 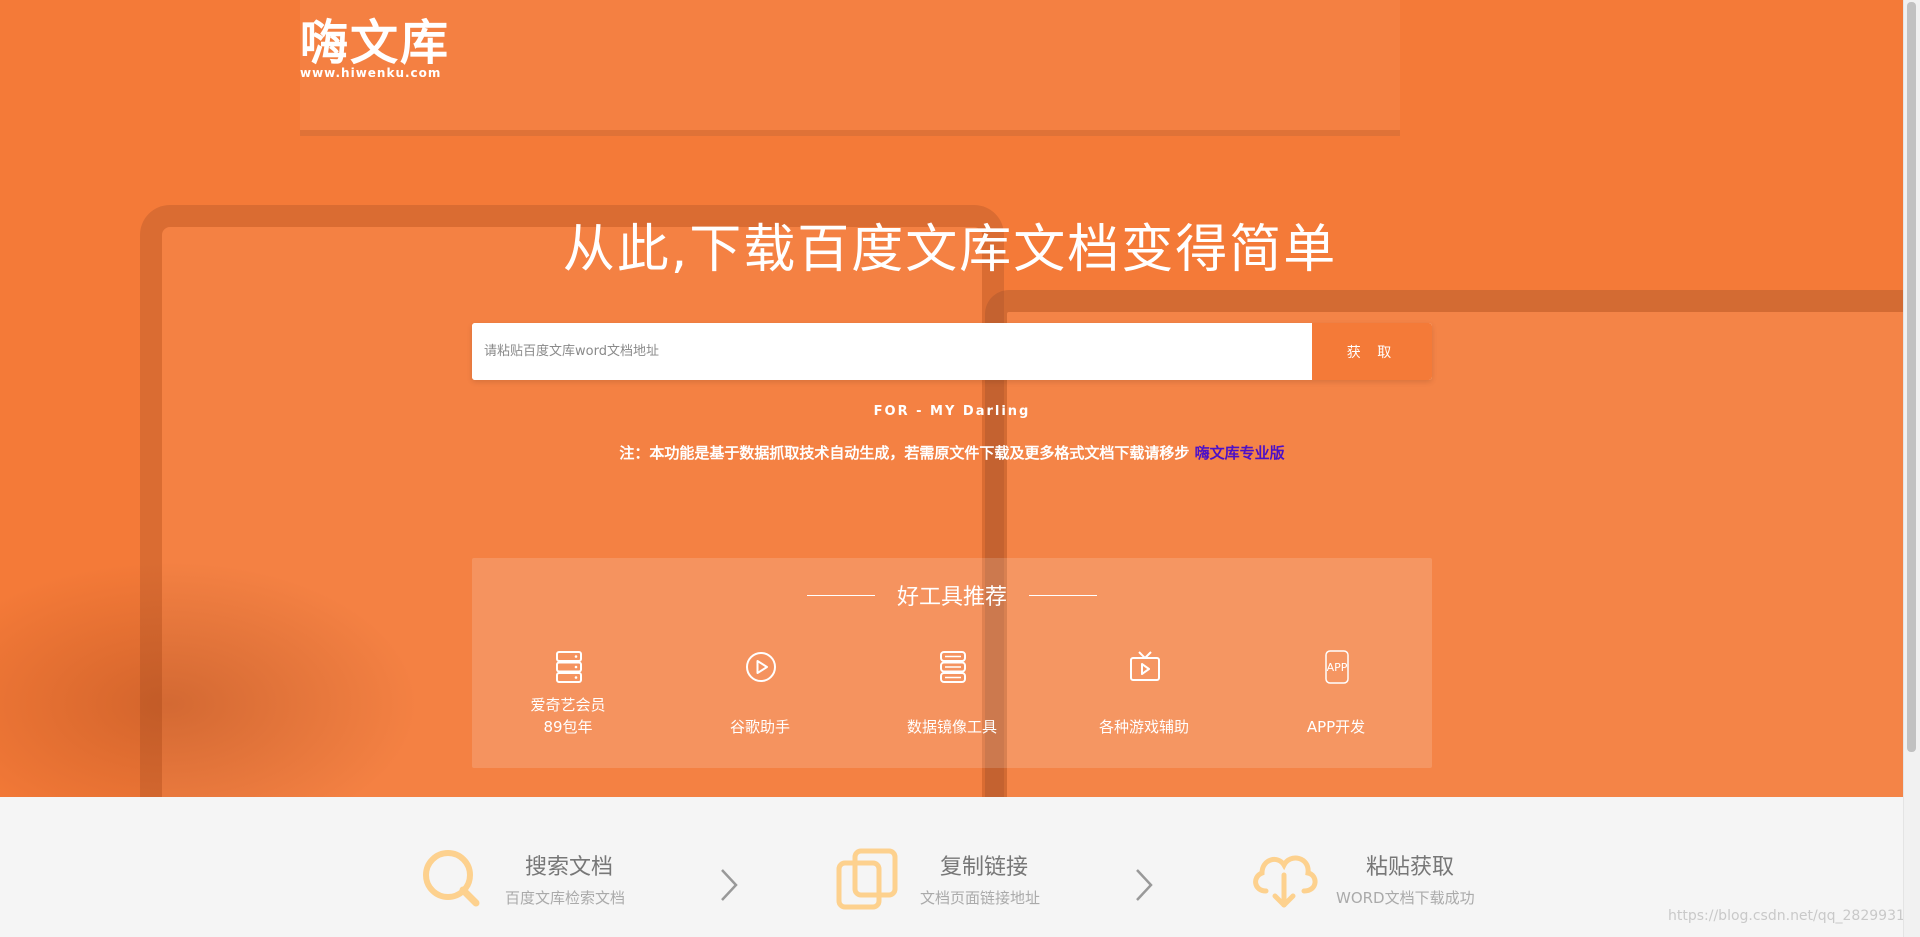 I want to click on step-search: 搜索文档 百度文库检索文档, so click(x=535, y=867).